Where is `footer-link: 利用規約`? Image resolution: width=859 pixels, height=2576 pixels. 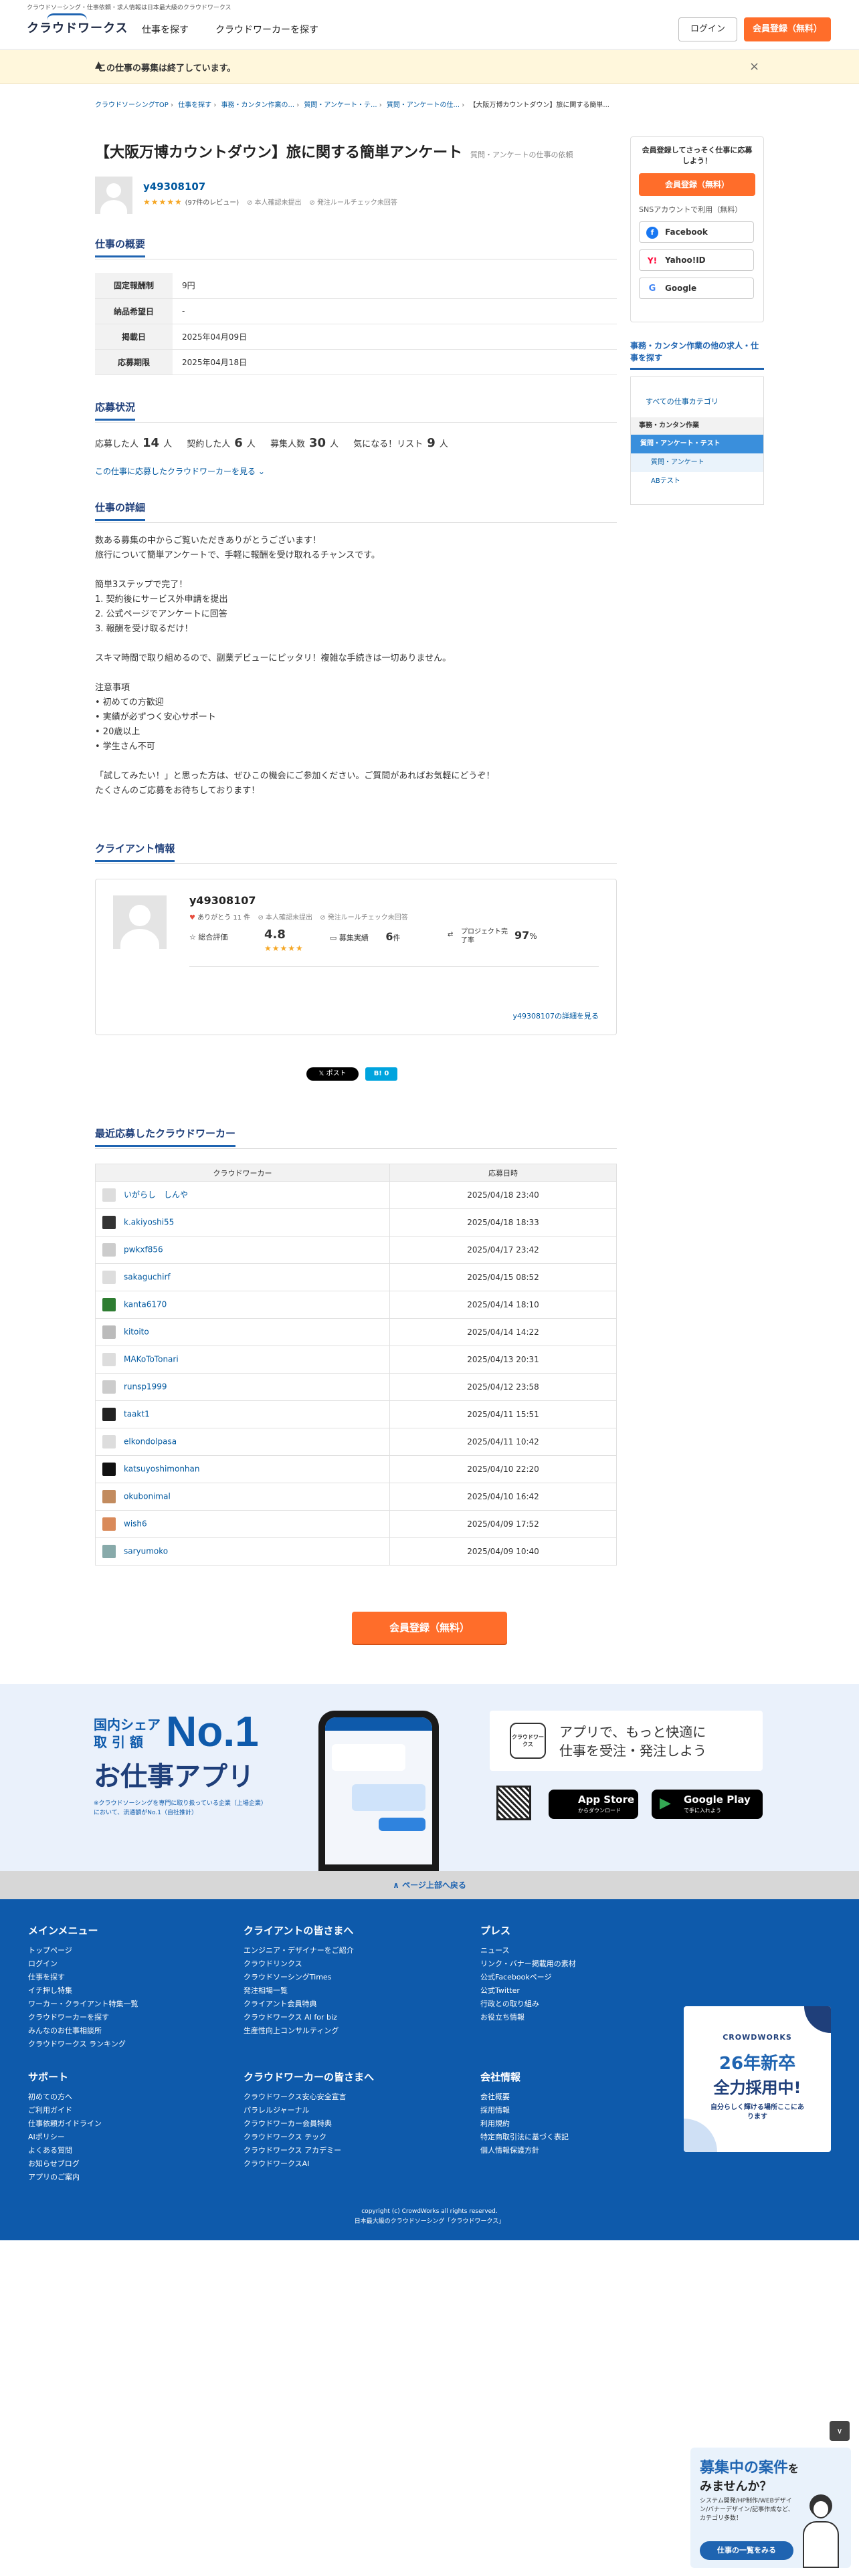
footer-link: 利用規約 is located at coordinates (574, 2124).